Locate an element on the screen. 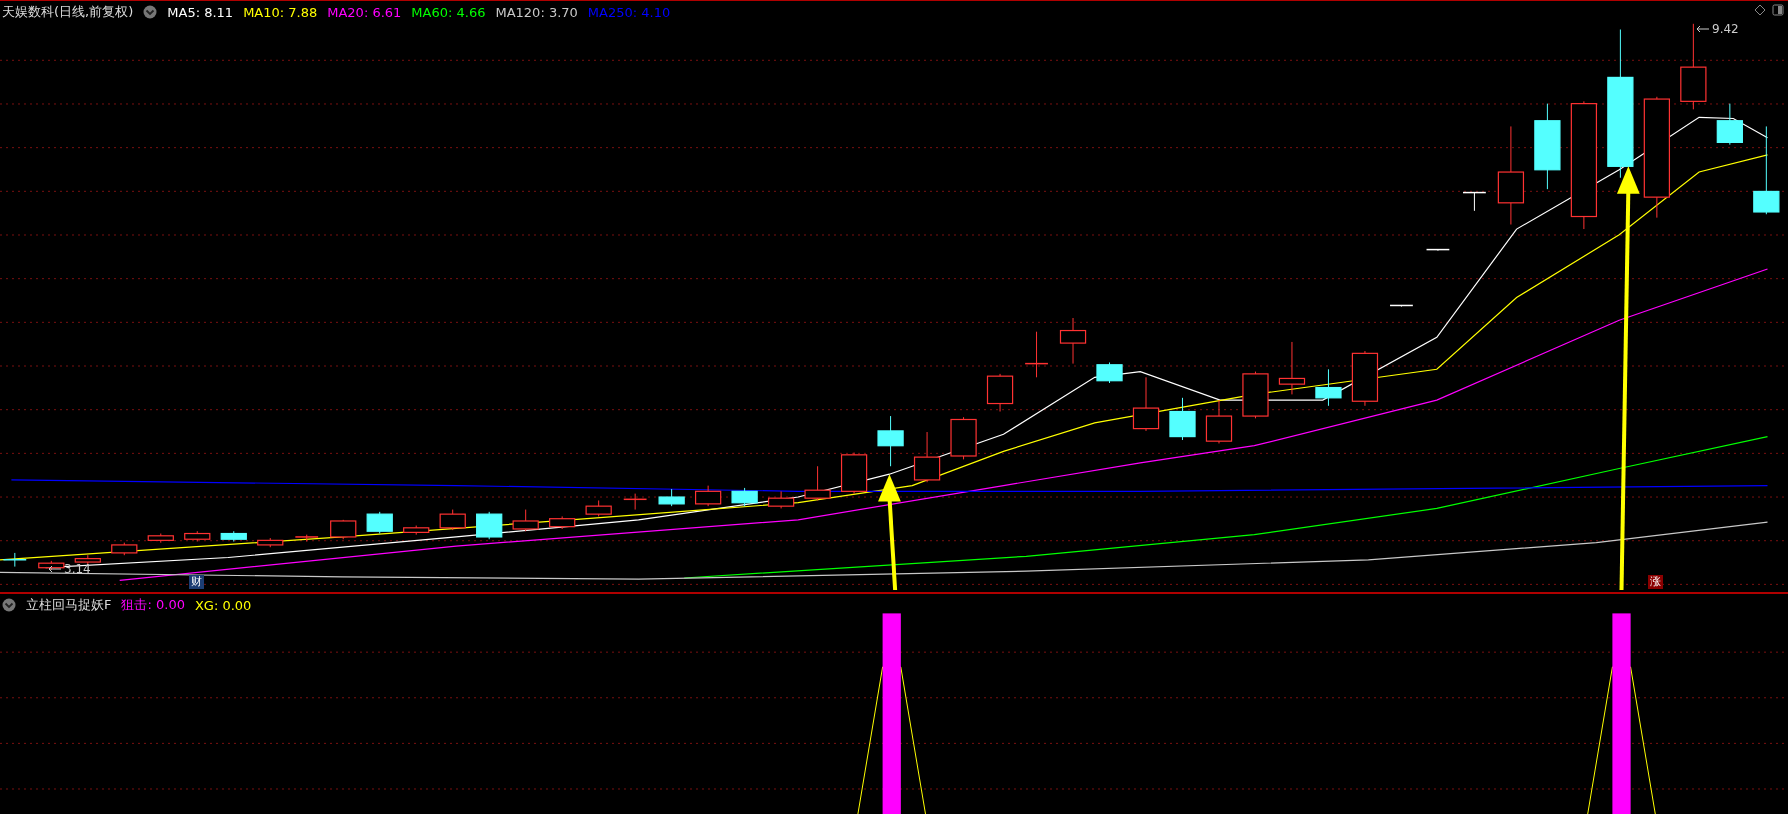 Image resolution: width=1788 pixels, height=814 pixels. panel-icon is located at coordinates (1778, 10).